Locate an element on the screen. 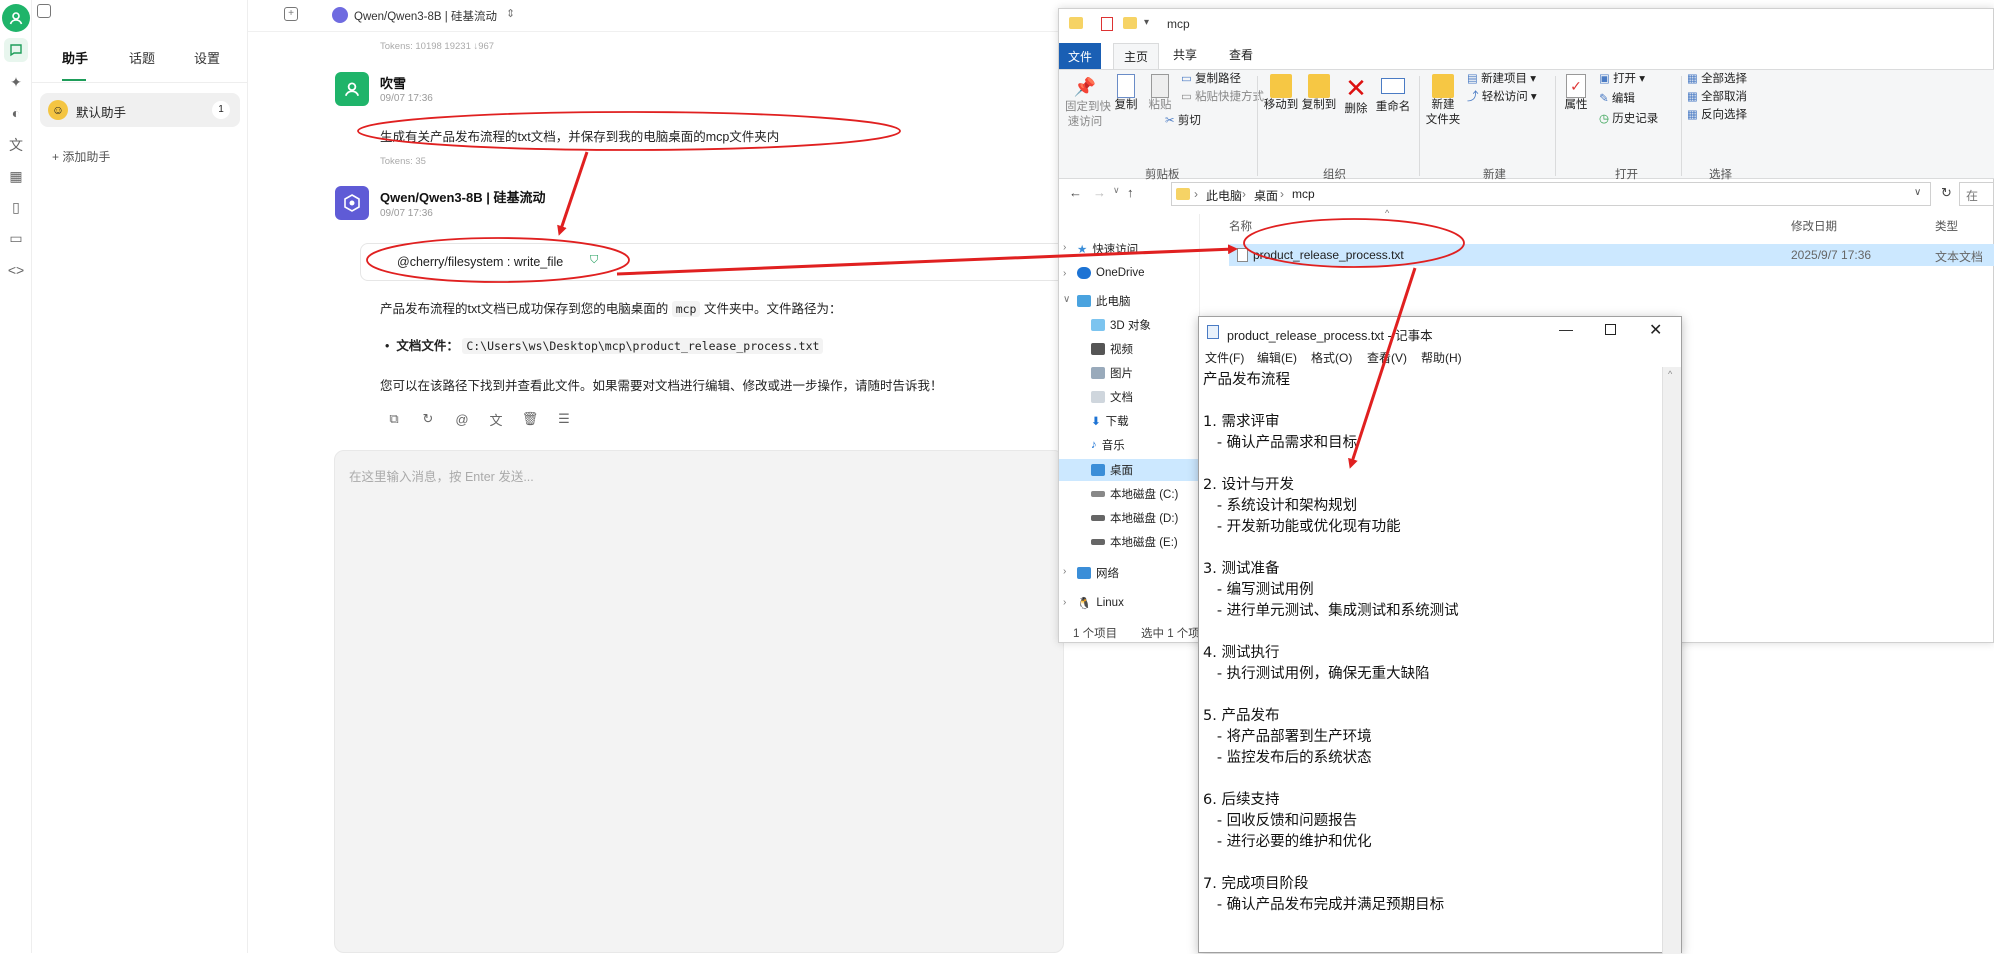 The width and height of the screenshot is (1994, 954). refresh-icon: ↻ is located at coordinates (1946, 193).